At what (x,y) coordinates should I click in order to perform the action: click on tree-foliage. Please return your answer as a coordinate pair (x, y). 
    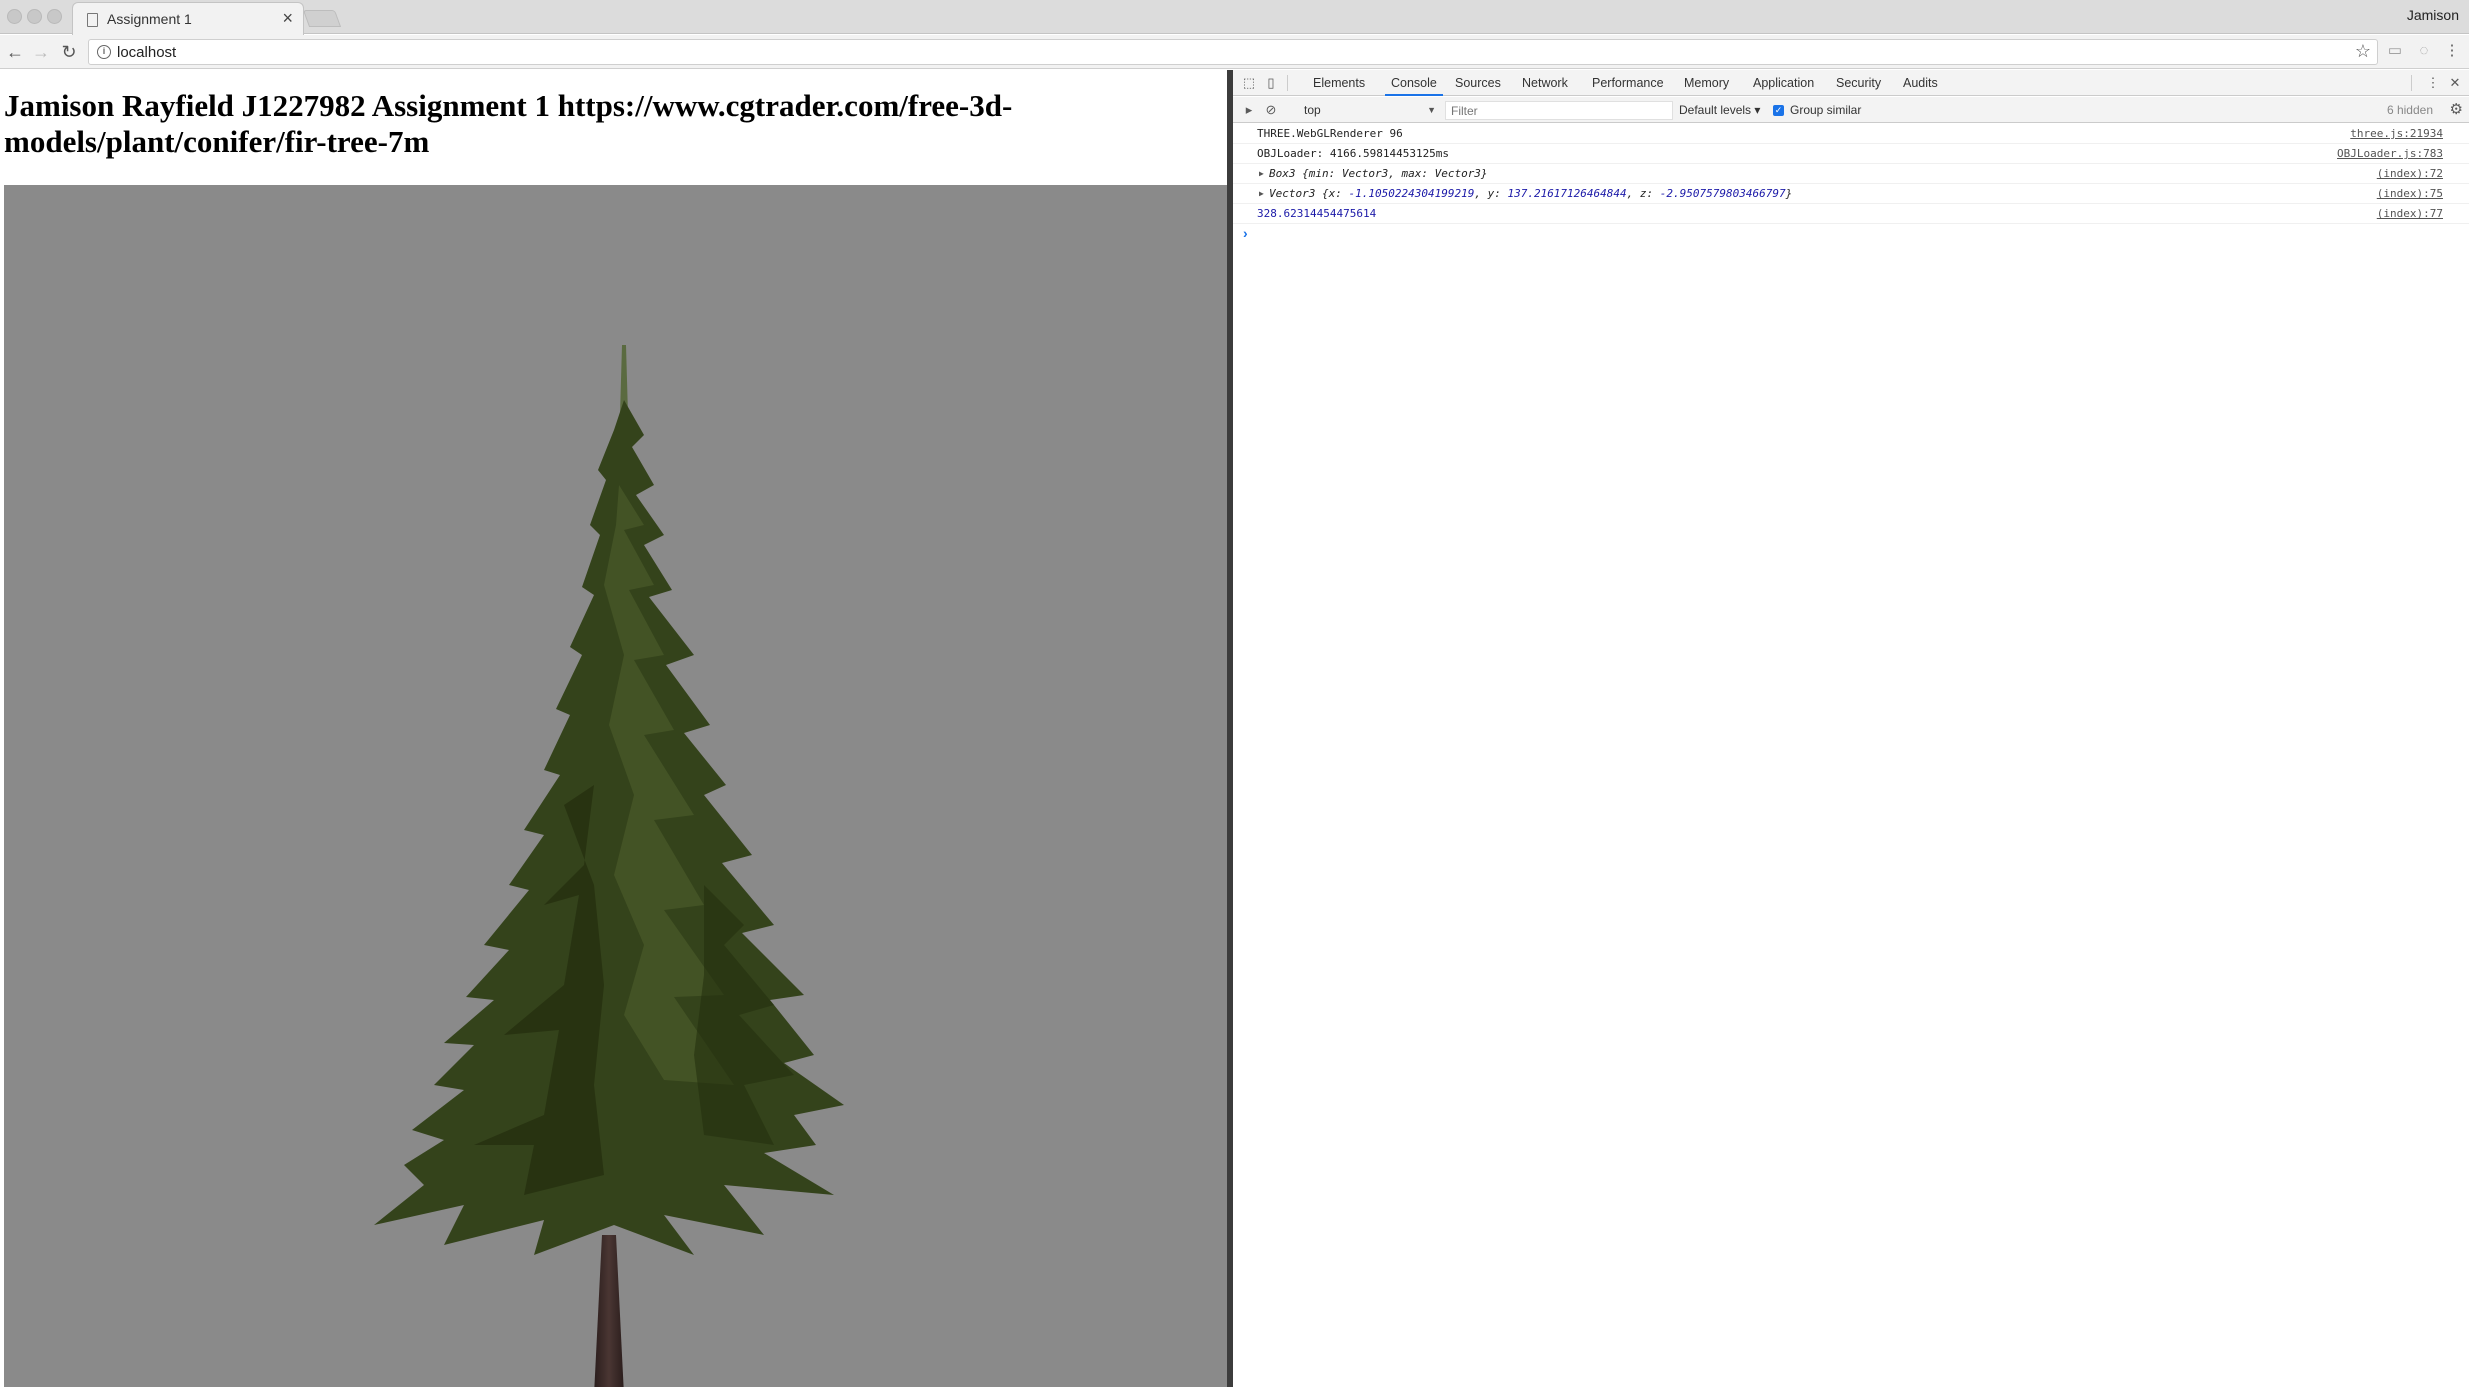
    Looking at the image, I should click on (609, 827).